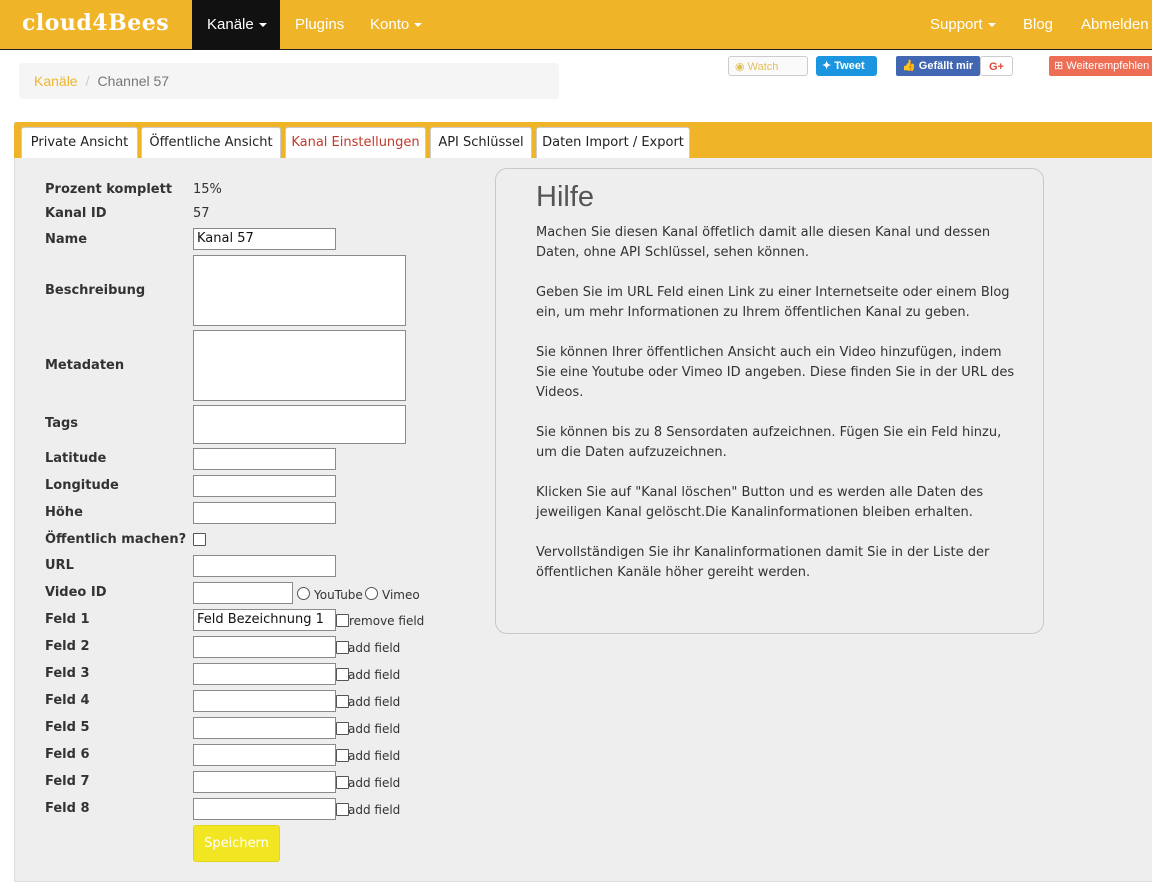 Image resolution: width=1152 pixels, height=882 pixels. Describe the element at coordinates (303, 593) in the screenshot. I see `youtube-radio` at that location.